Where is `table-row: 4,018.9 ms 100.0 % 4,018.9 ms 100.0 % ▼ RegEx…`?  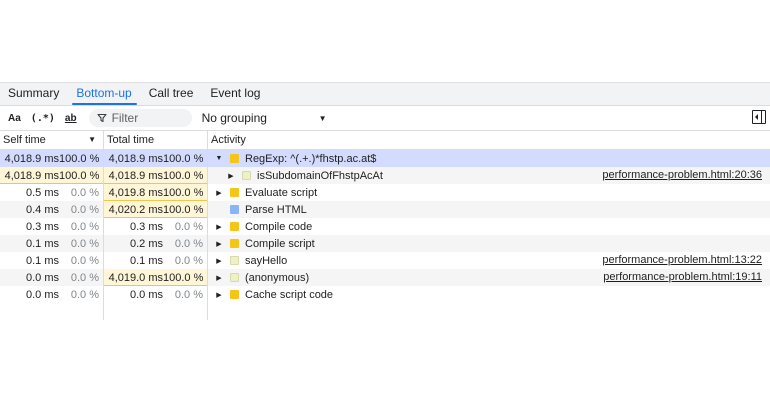
table-row: 4,018.9 ms 100.0 % 4,018.9 ms 100.0 % ▼ RegEx… is located at coordinates (385, 158).